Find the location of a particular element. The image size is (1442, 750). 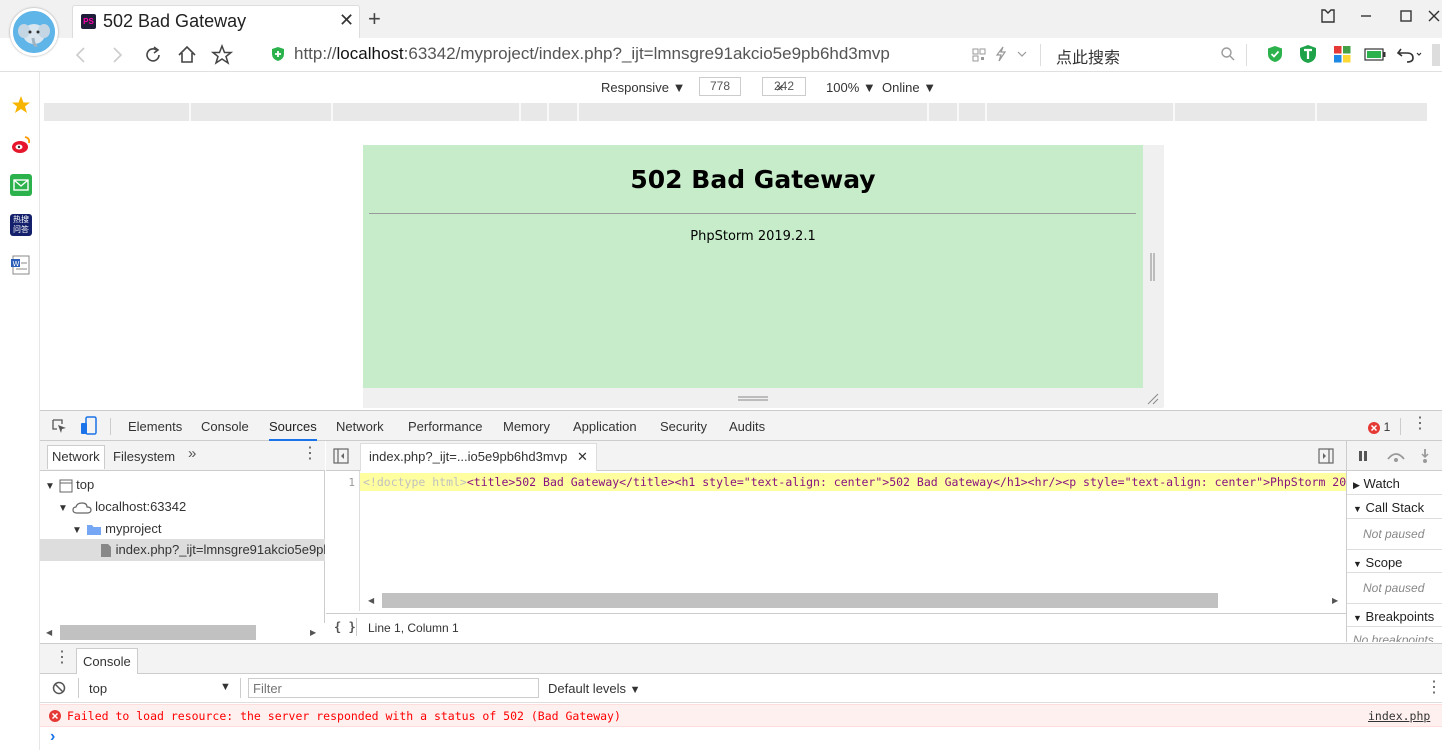

weibo-icon is located at coordinates (21, 145).